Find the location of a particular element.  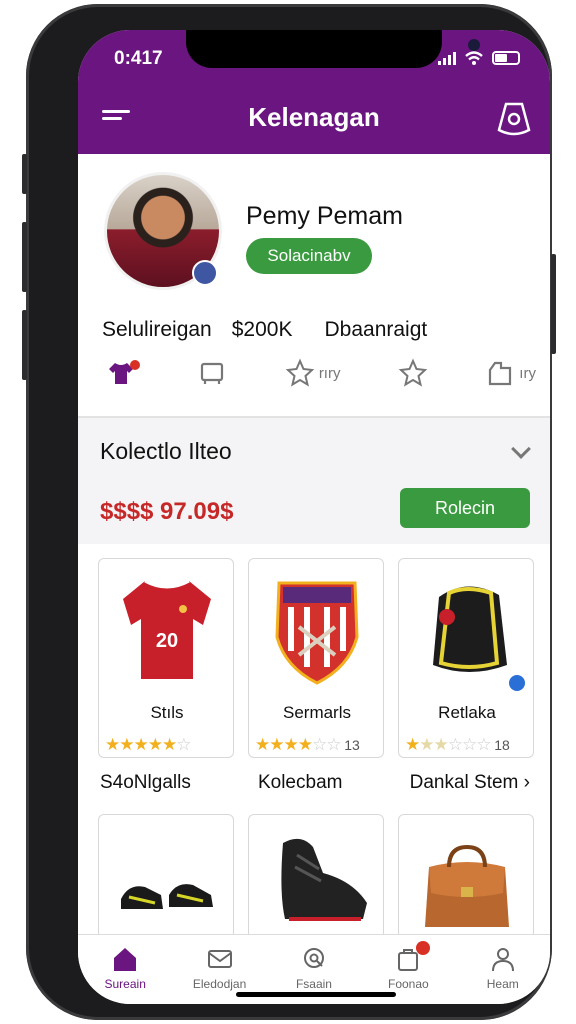

volume-down-button is located at coordinates (24, 345).